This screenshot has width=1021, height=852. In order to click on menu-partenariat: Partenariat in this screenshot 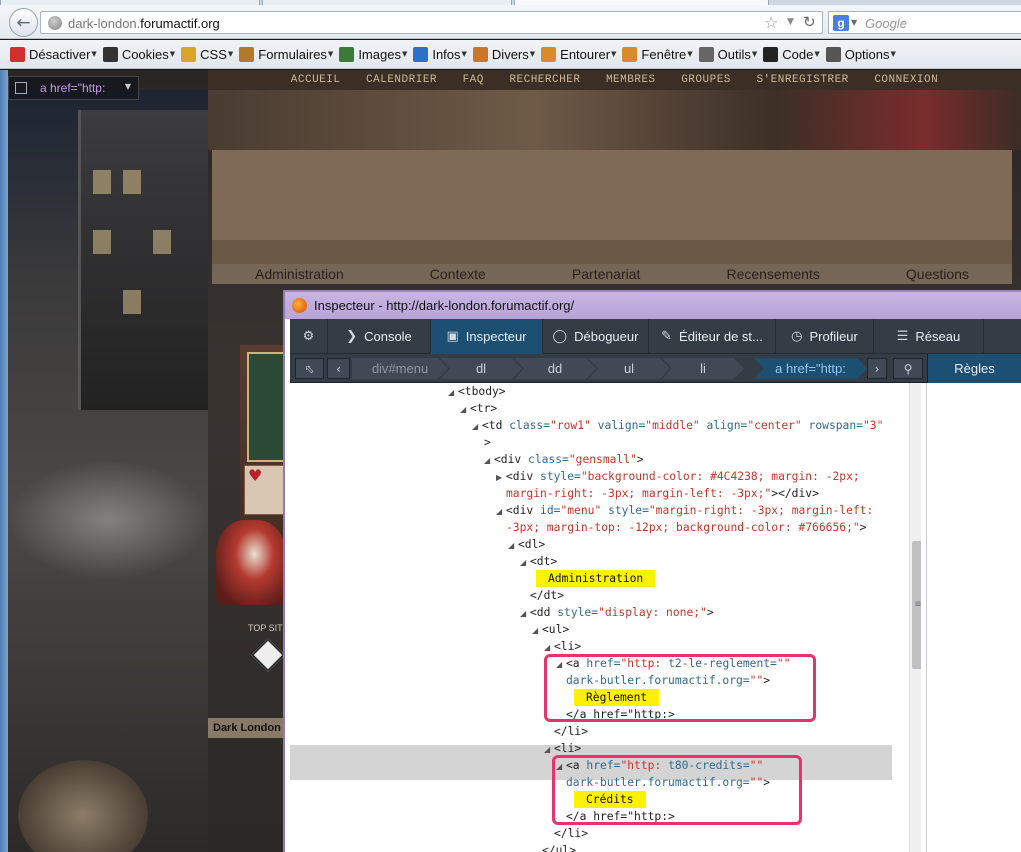, I will do `click(606, 274)`.